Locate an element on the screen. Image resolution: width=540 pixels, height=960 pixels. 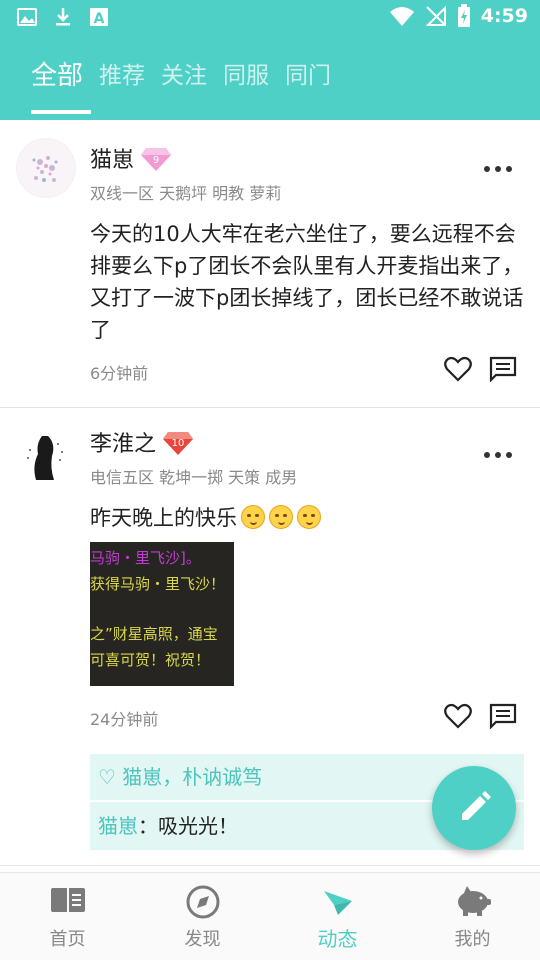
status-time: 4:59 is located at coordinates (504, 16).